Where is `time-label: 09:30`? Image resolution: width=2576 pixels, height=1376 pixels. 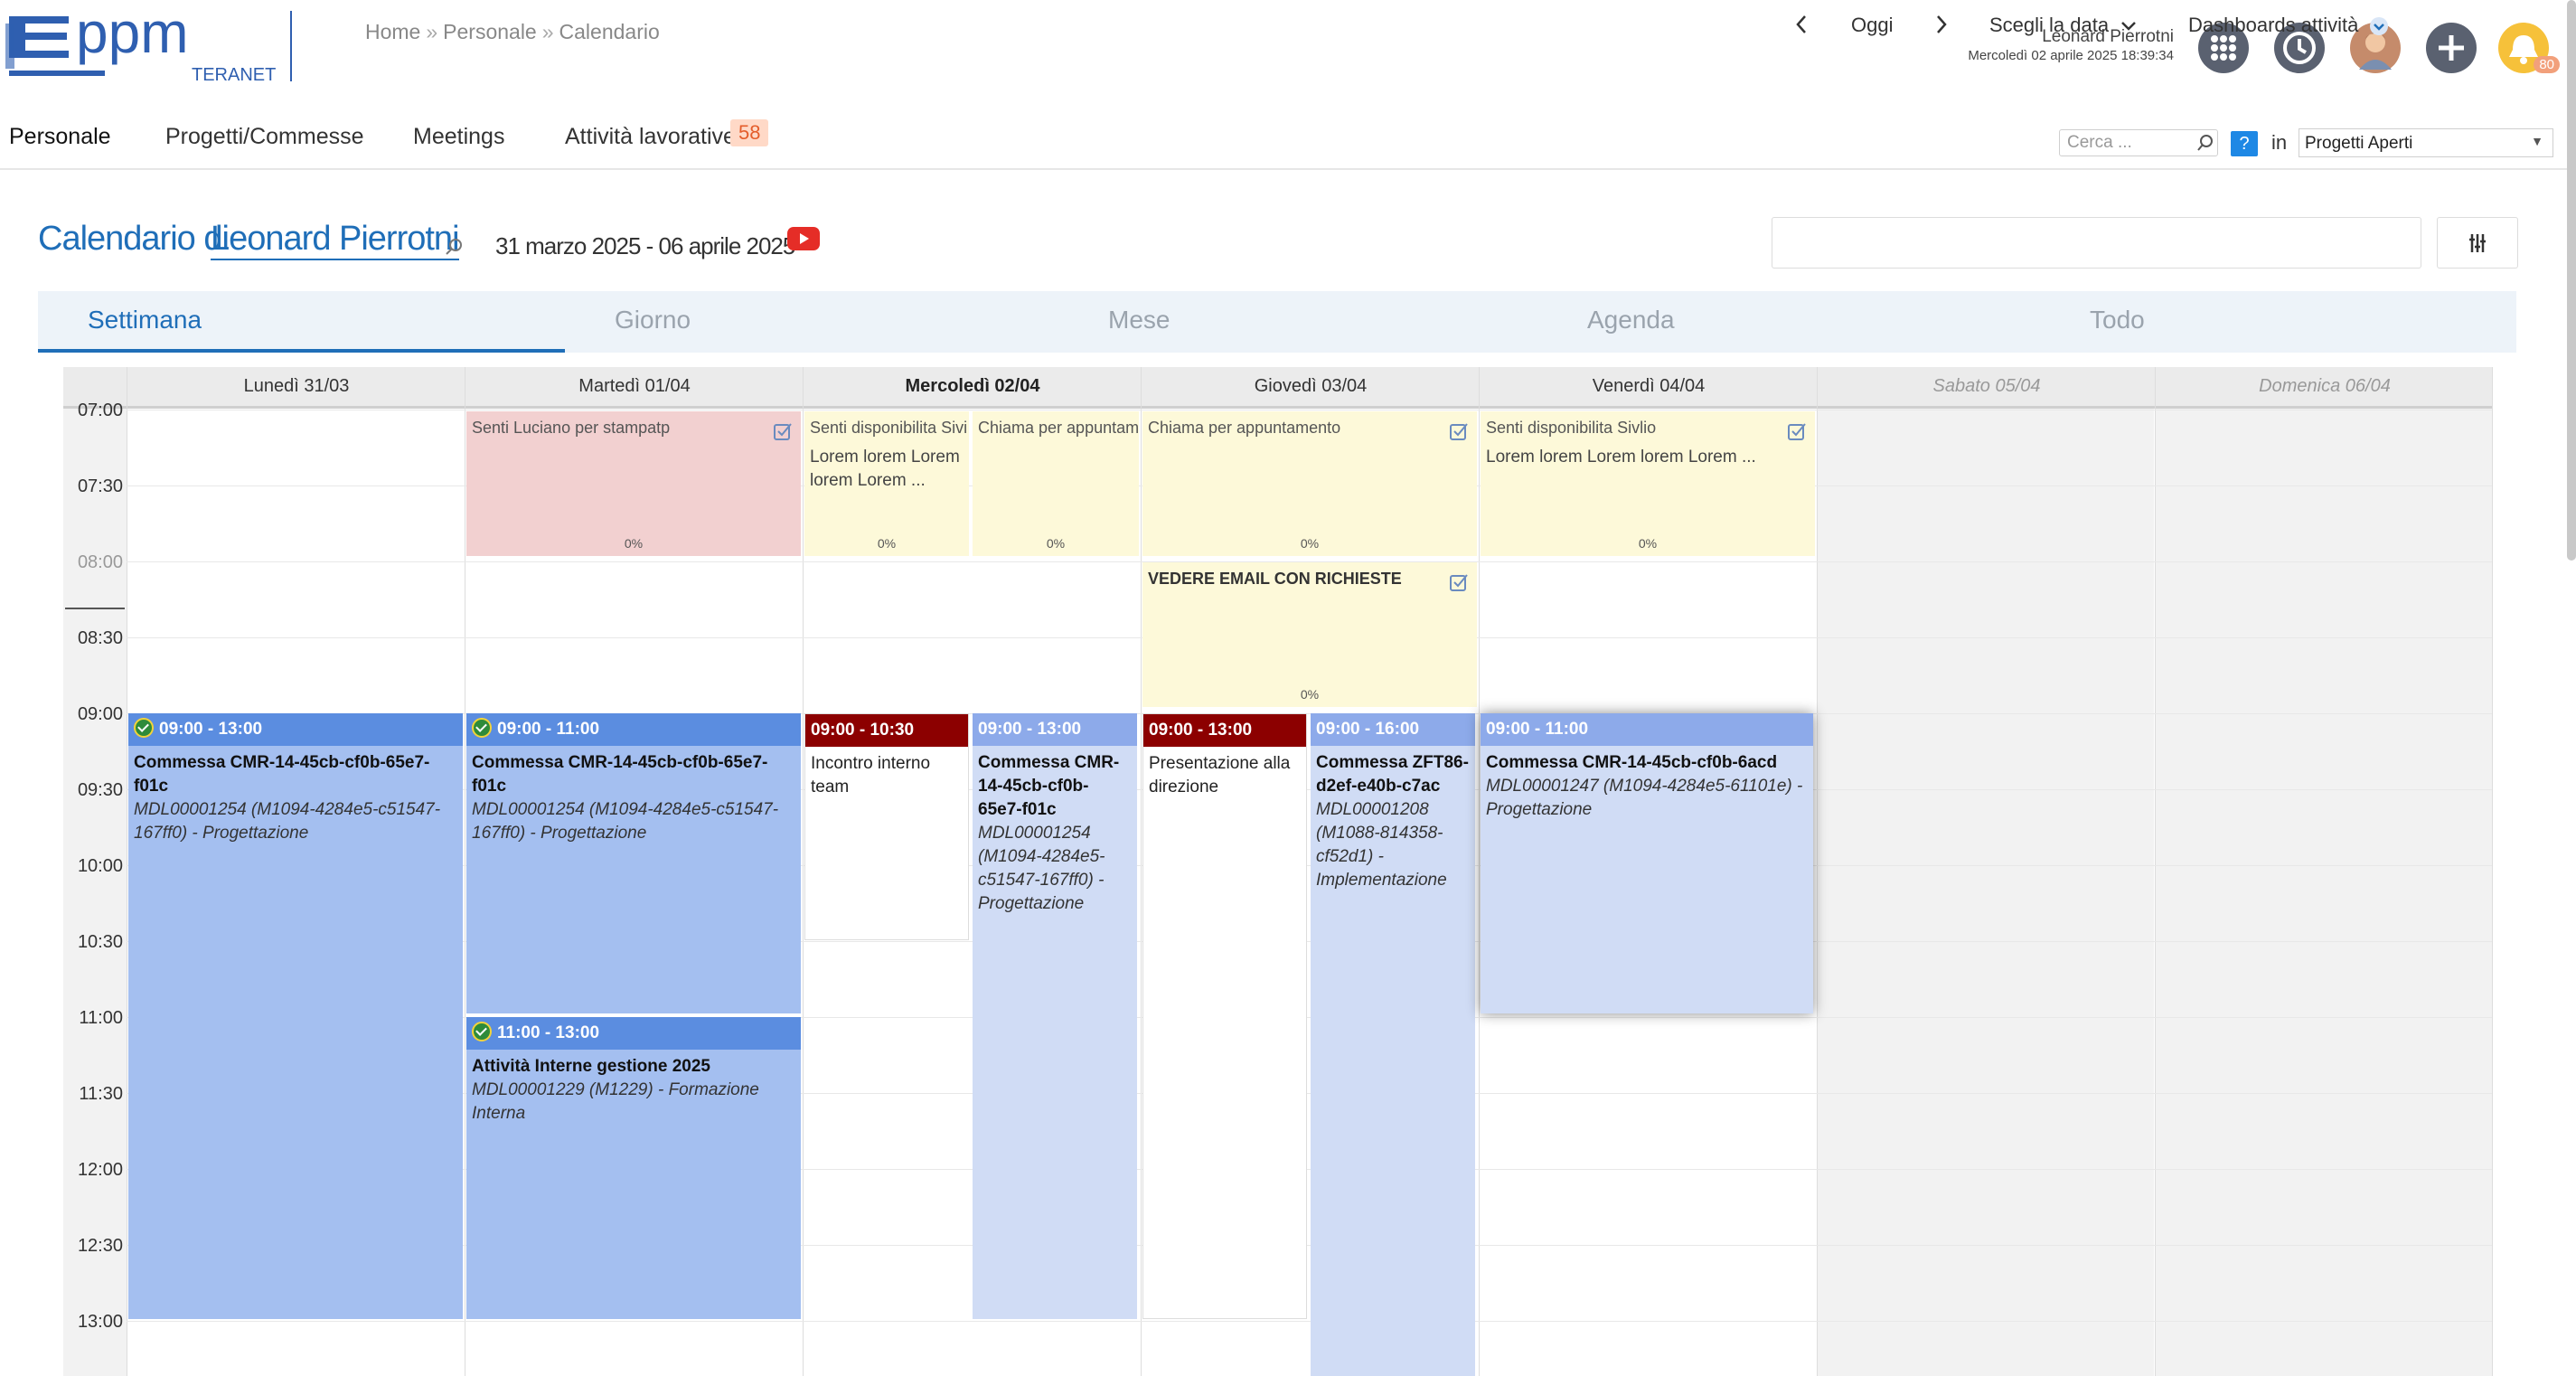 time-label: 09:30 is located at coordinates (100, 790).